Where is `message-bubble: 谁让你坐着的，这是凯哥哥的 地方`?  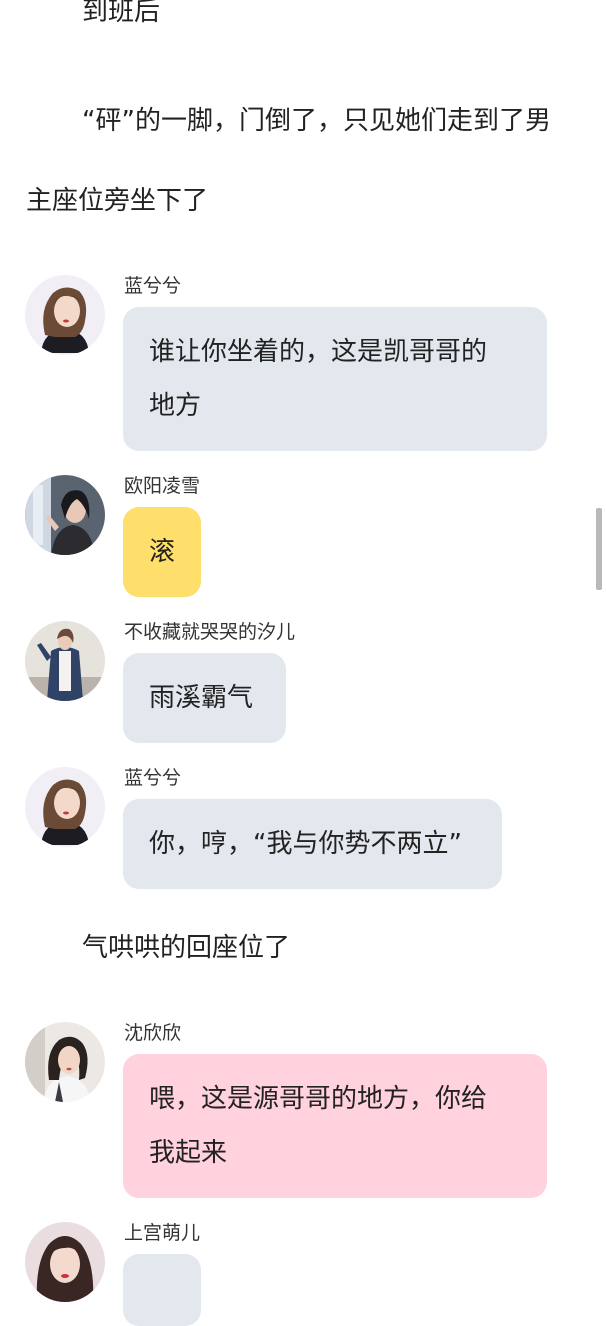 message-bubble: 谁让你坐着的，这是凯哥哥的 地方 is located at coordinates (335, 379).